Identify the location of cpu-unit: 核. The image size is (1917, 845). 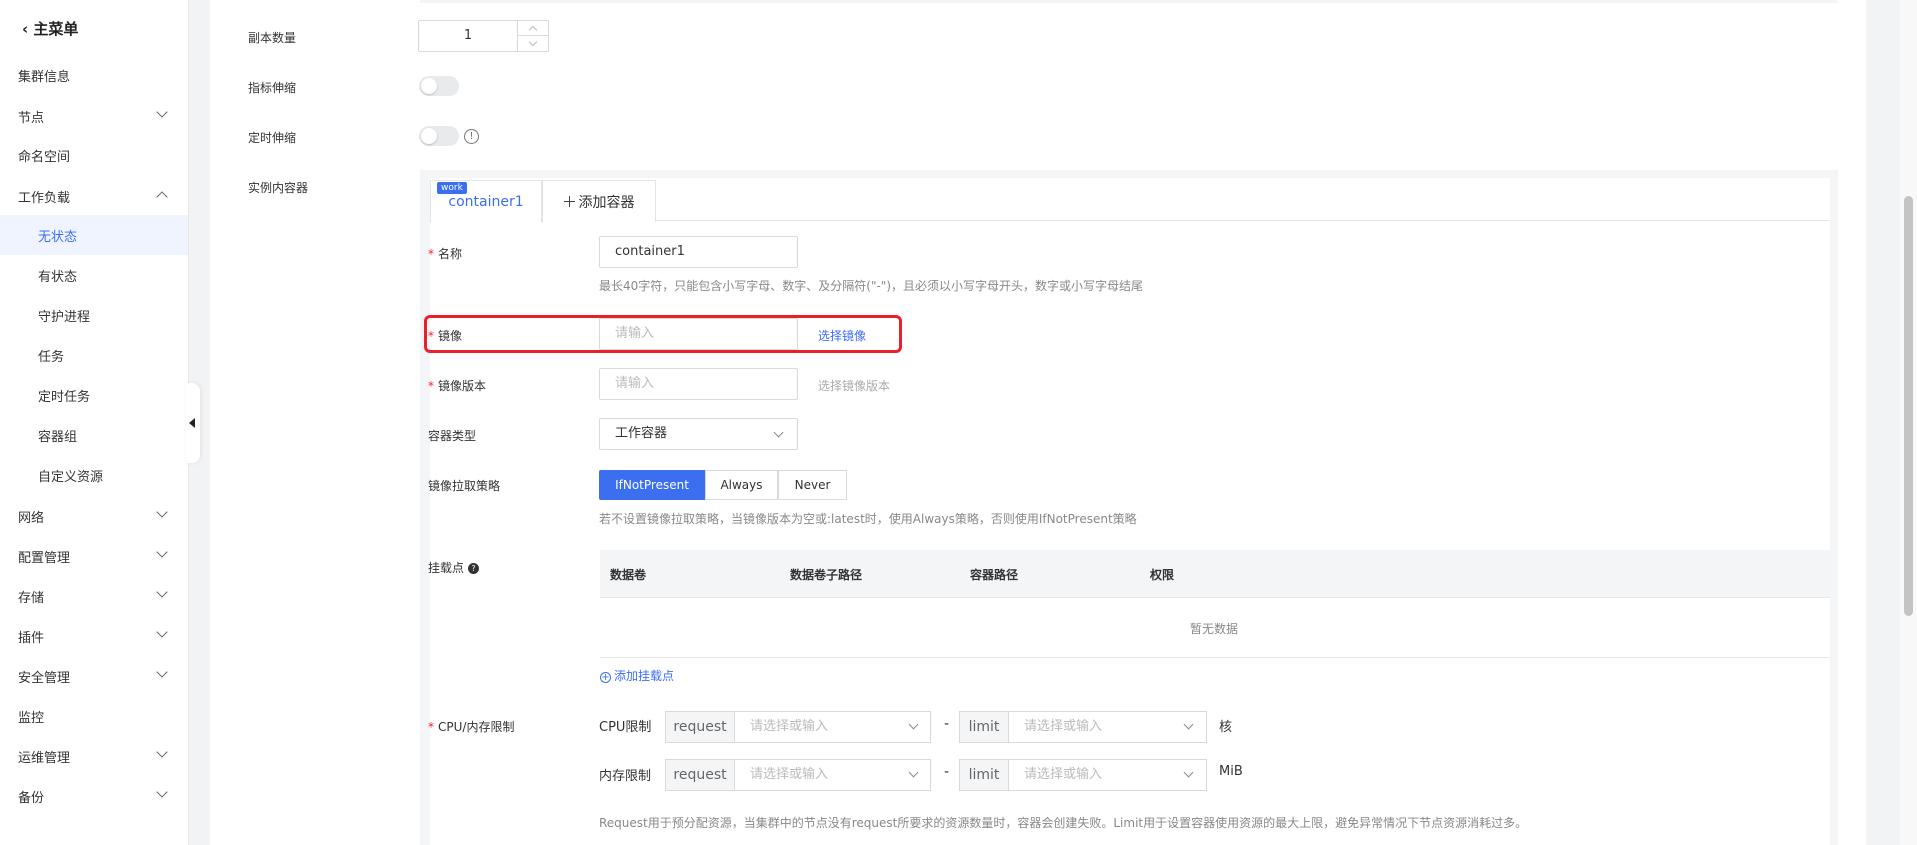
(1226, 727).